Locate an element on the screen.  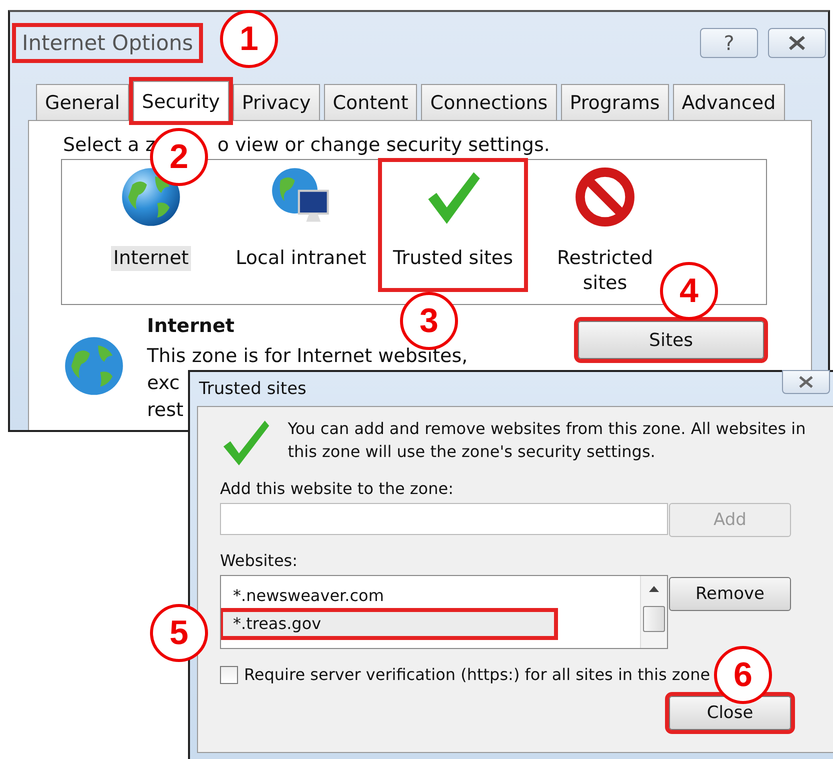
zone-item: Local intranet is located at coordinates (301, 219).